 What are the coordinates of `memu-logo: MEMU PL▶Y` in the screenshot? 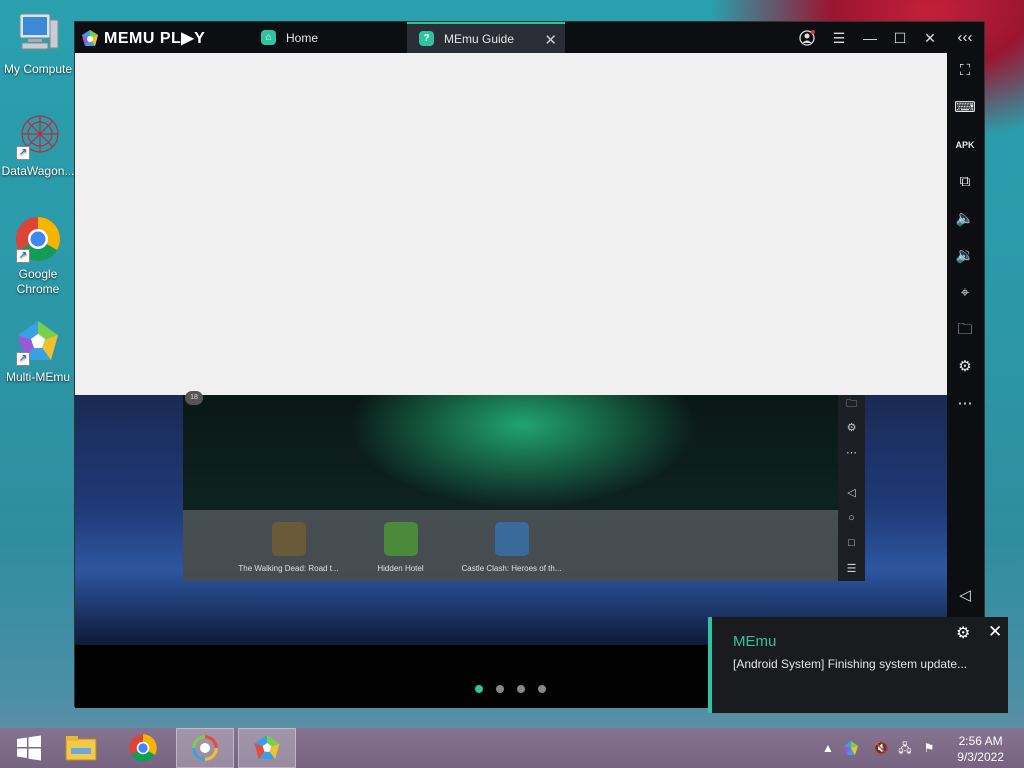 It's located at (143, 38).